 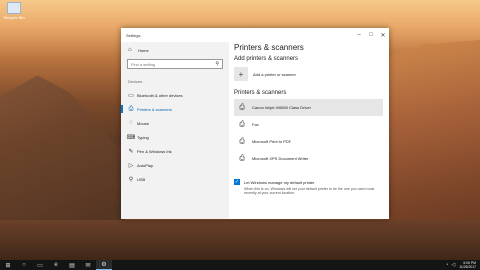 I want to click on network-icon: ◔, so click(x=446, y=265).